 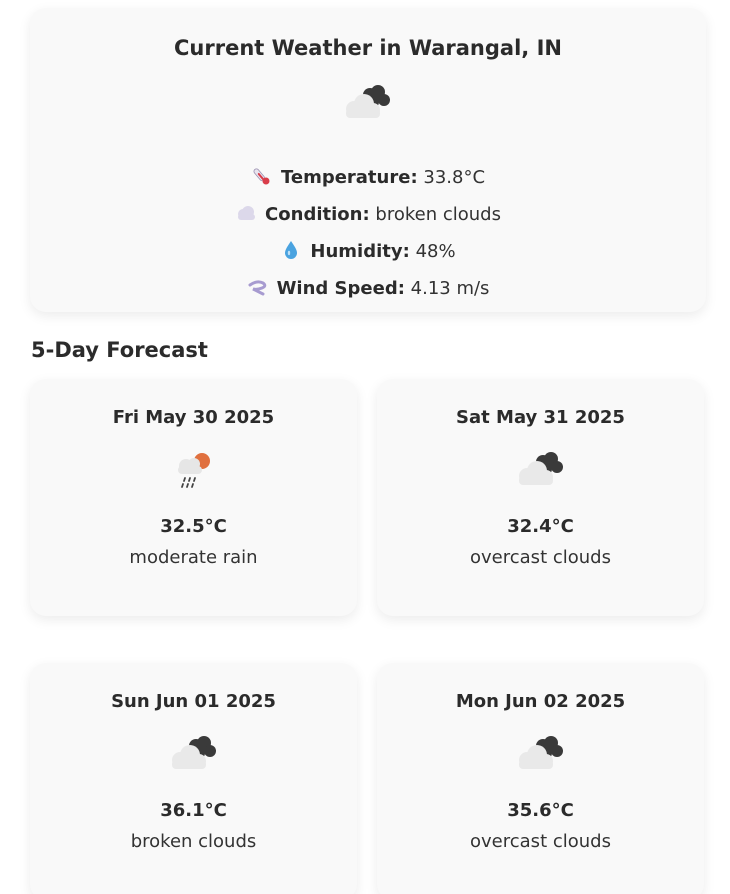 I want to click on forecast-card: Sat May 31 2025 32.4°C overcast clouds, so click(x=540, y=497).